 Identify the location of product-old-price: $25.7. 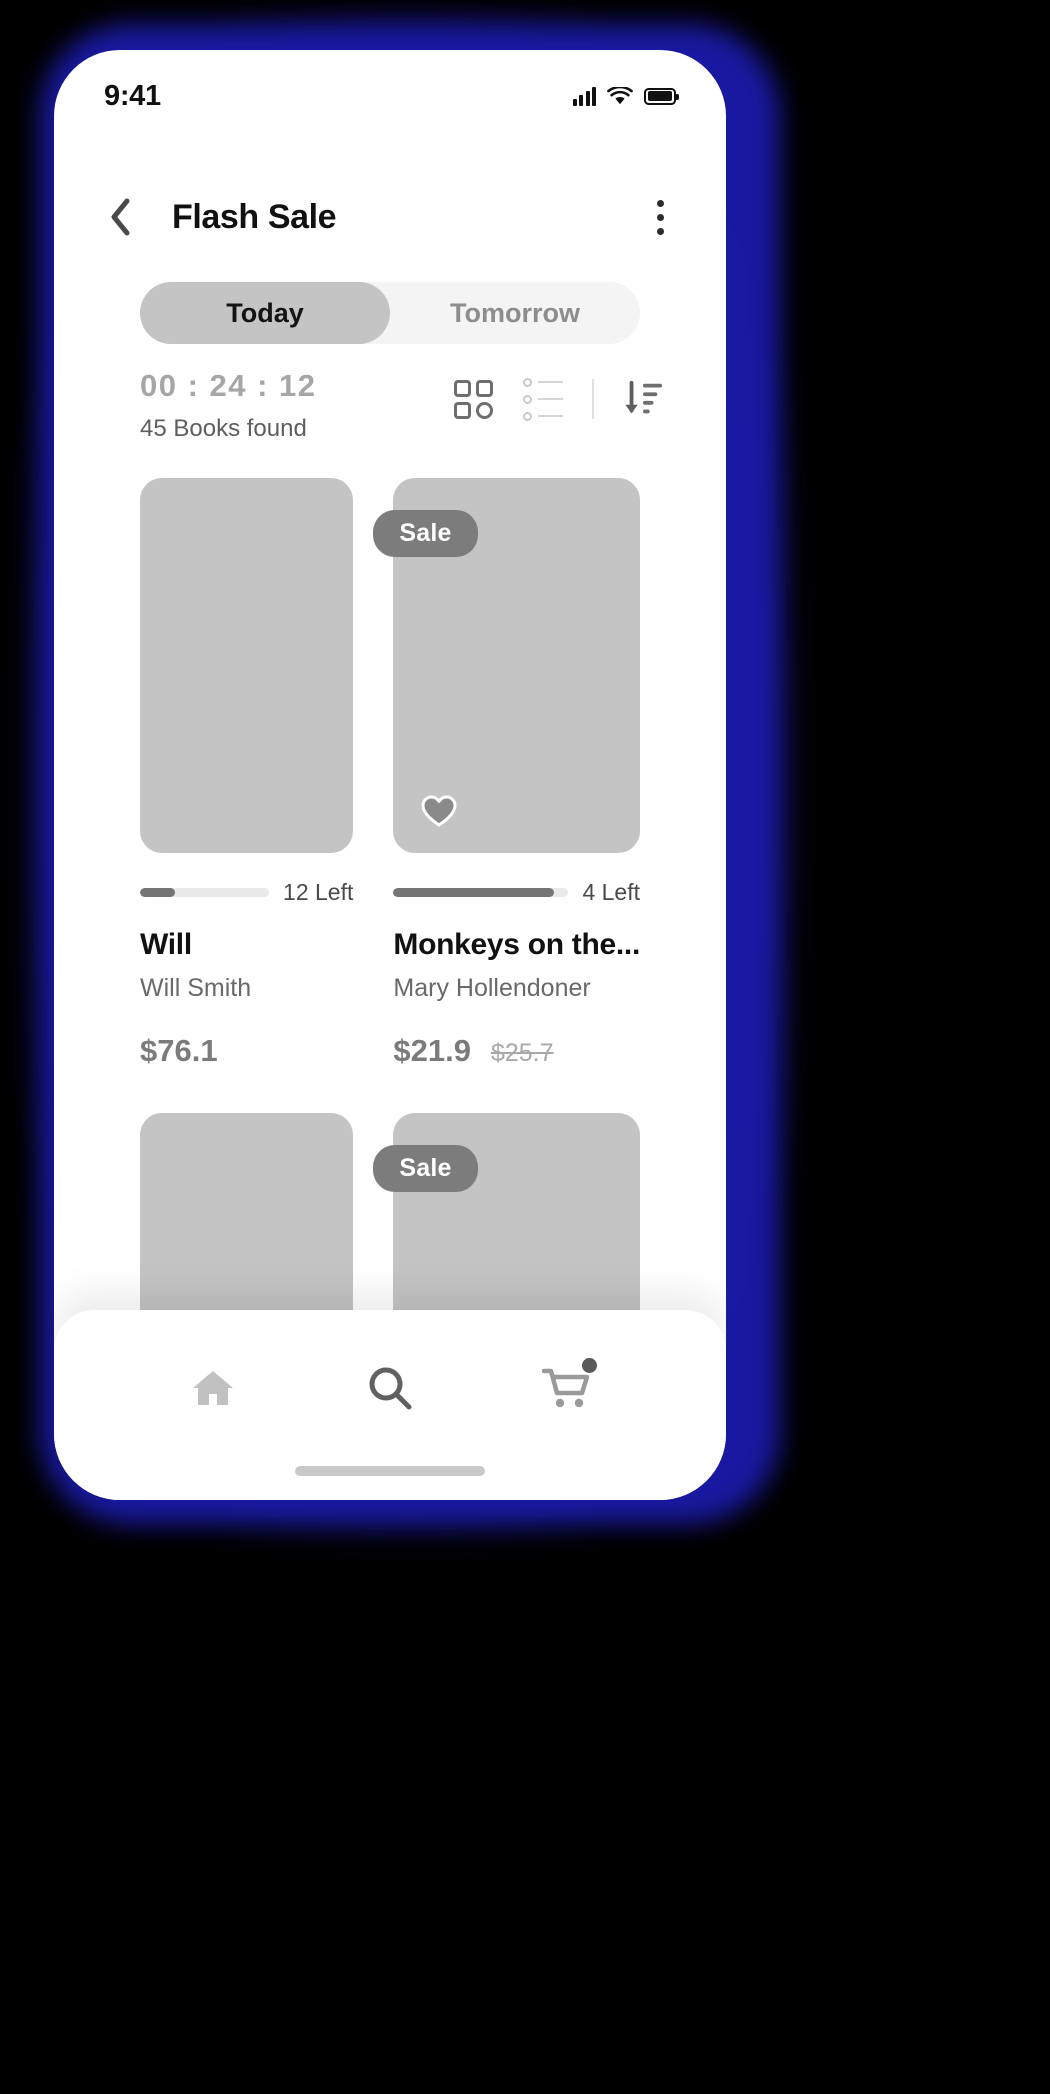
(522, 1053).